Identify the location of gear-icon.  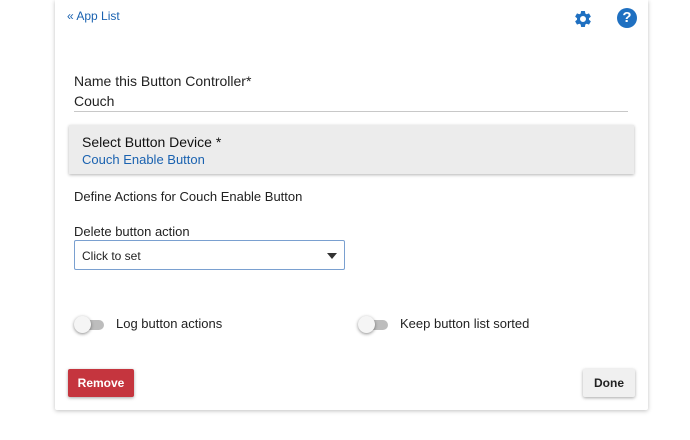
(583, 19).